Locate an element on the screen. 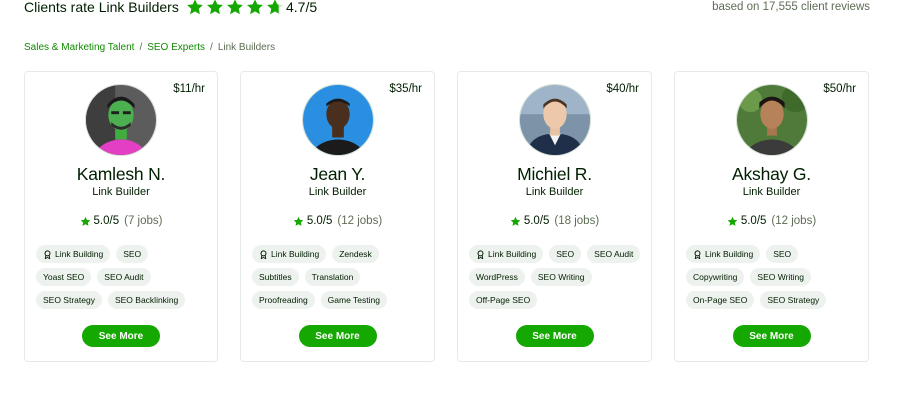 The image size is (898, 402). skill-chip: SEO Backlinking is located at coordinates (146, 300).